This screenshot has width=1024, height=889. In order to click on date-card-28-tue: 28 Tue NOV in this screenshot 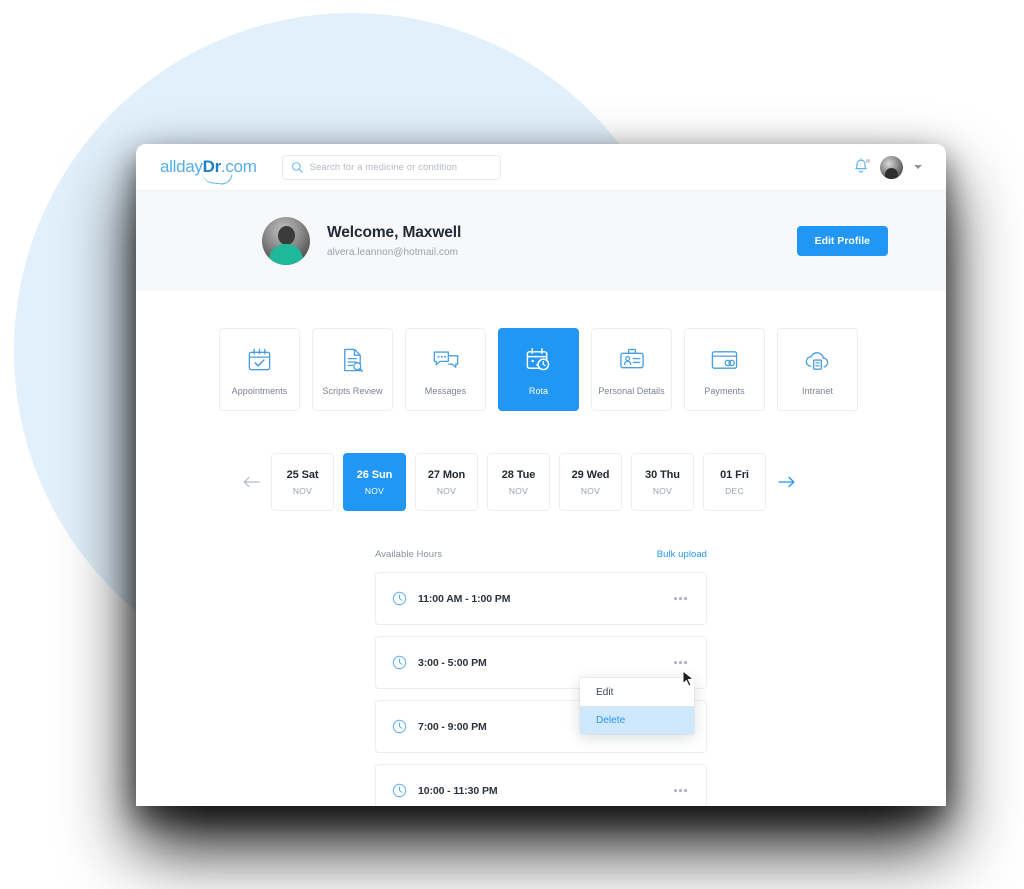, I will do `click(518, 482)`.